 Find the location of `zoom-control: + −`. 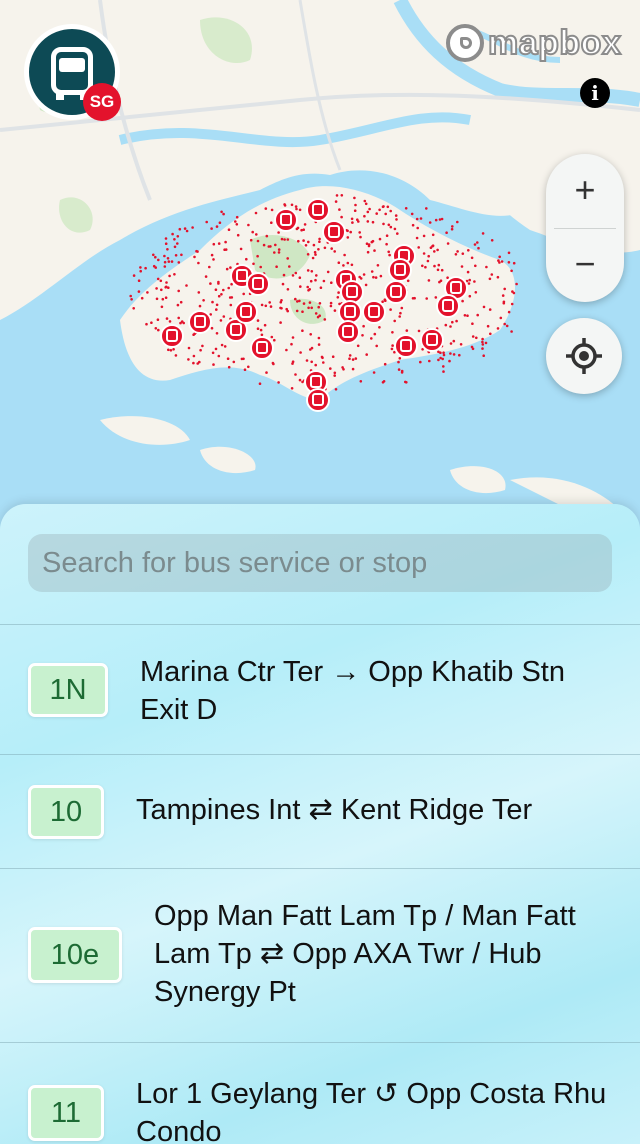

zoom-control: + − is located at coordinates (585, 228).